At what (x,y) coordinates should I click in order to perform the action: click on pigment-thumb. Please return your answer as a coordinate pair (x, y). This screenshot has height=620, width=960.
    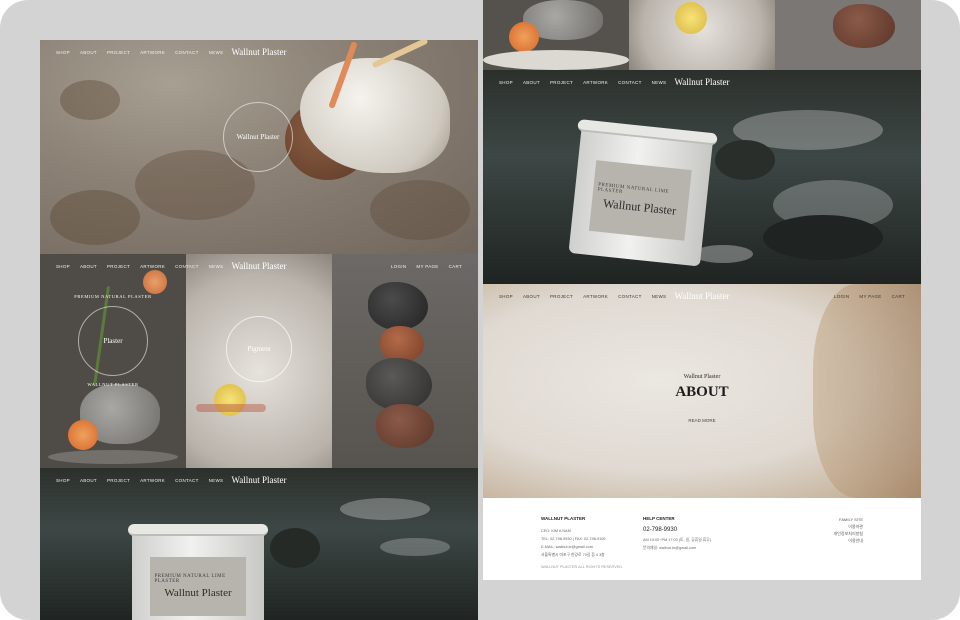
    Looking at the image, I should click on (702, 35).